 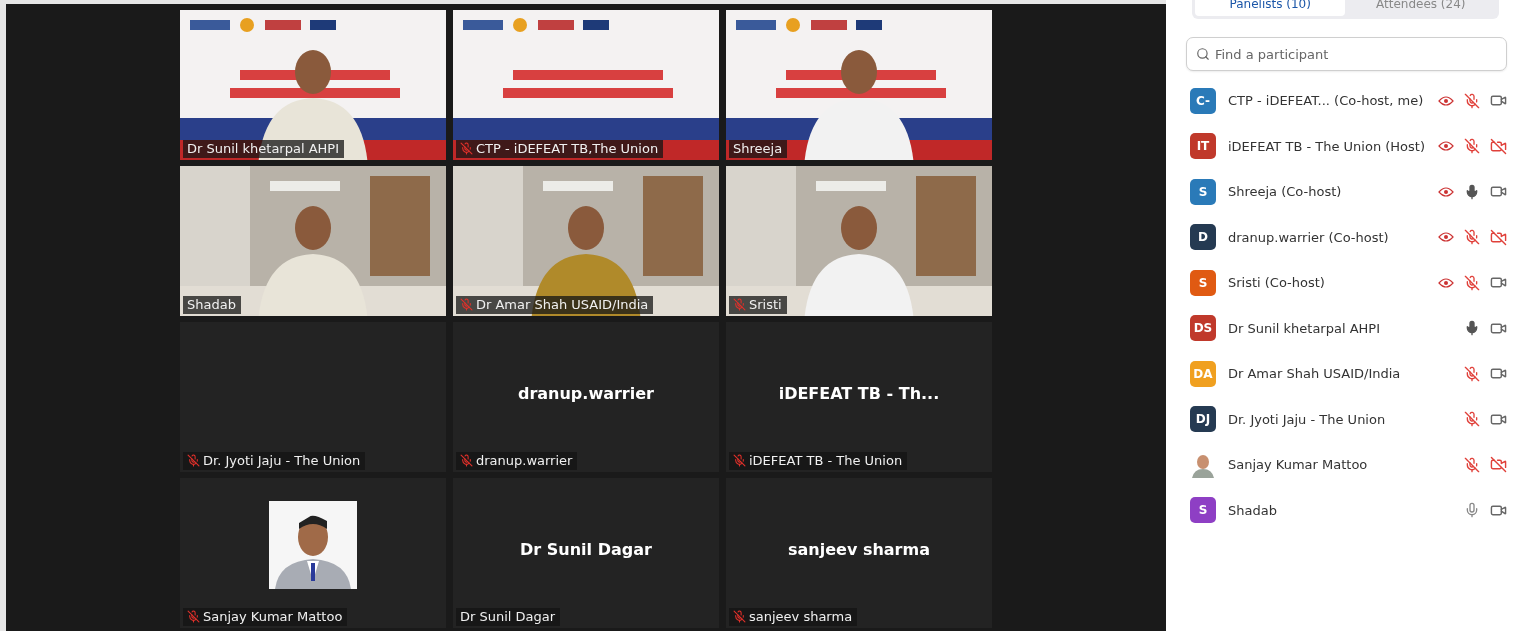 I want to click on participant-label: sanjeev sharma, so click(x=800, y=616).